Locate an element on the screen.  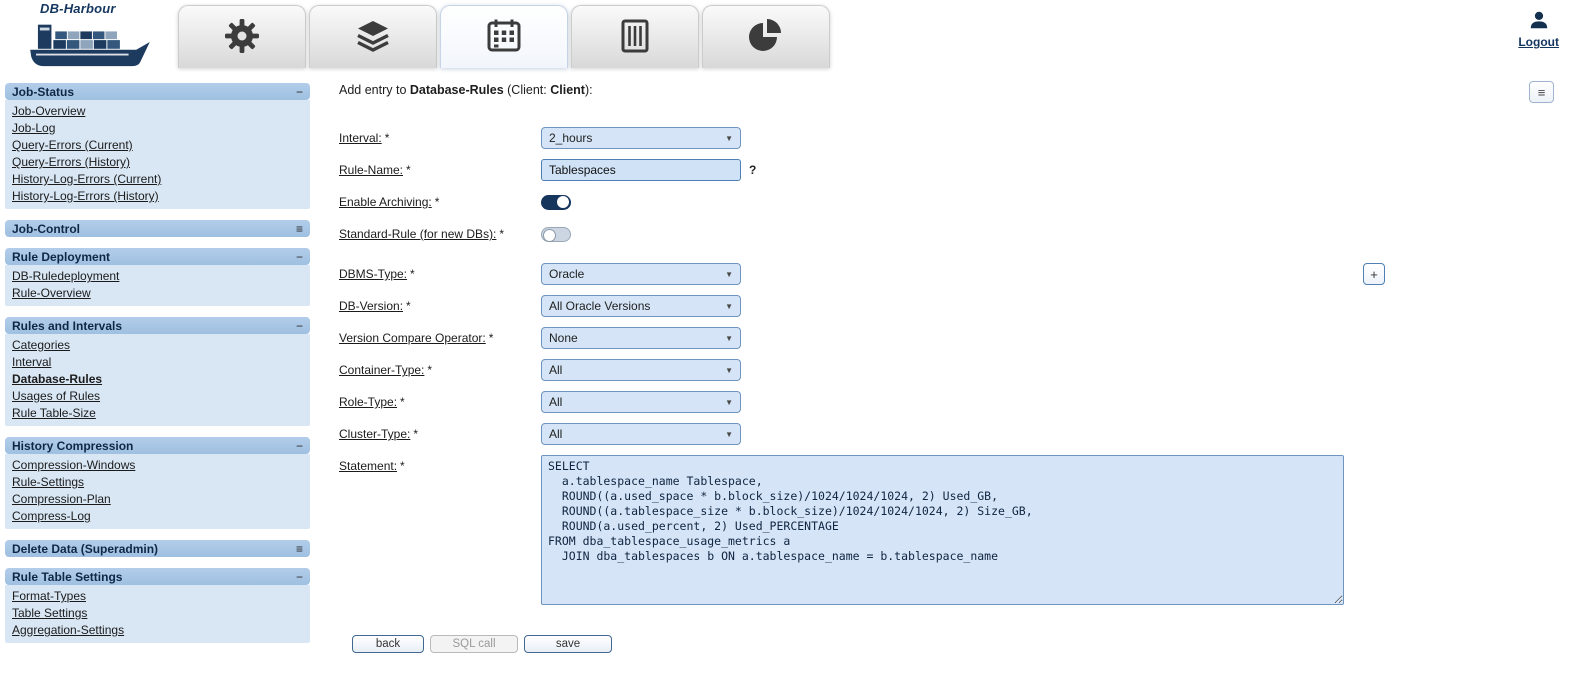
gear-icon is located at coordinates (242, 37).